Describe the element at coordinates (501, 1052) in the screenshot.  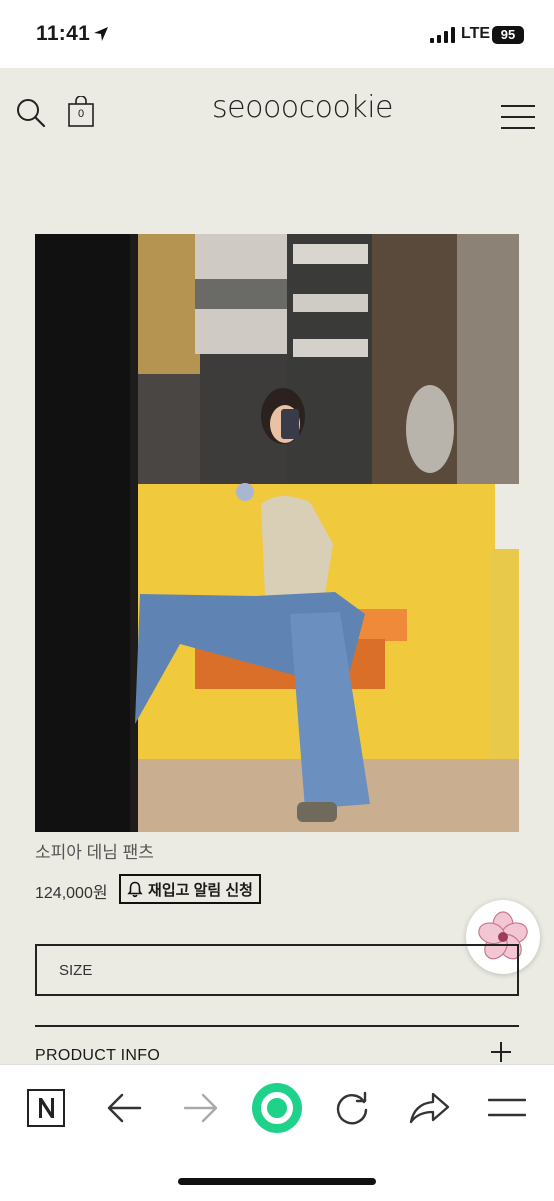
I see `plus-icon` at that location.